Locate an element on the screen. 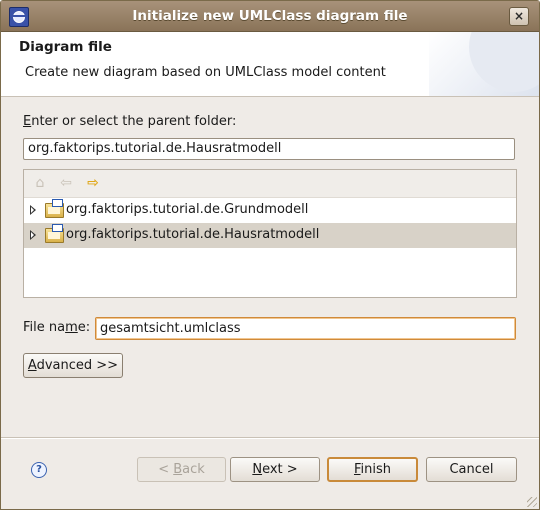  file-name-label-pre: File na is located at coordinates (44, 327).